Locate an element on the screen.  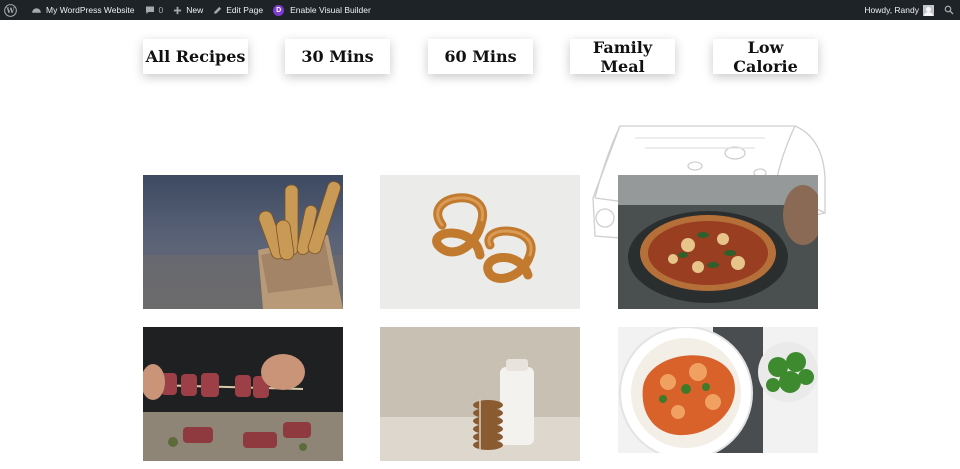
comments-link: 0 is located at coordinates (154, 10).